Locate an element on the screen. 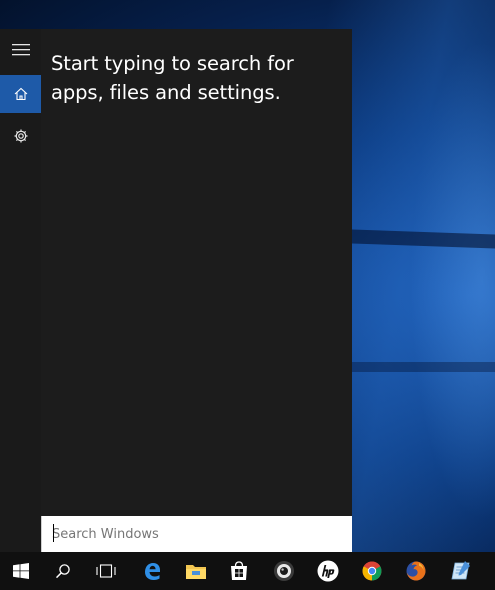 The height and width of the screenshot is (590, 495). search-box is located at coordinates (196, 534).